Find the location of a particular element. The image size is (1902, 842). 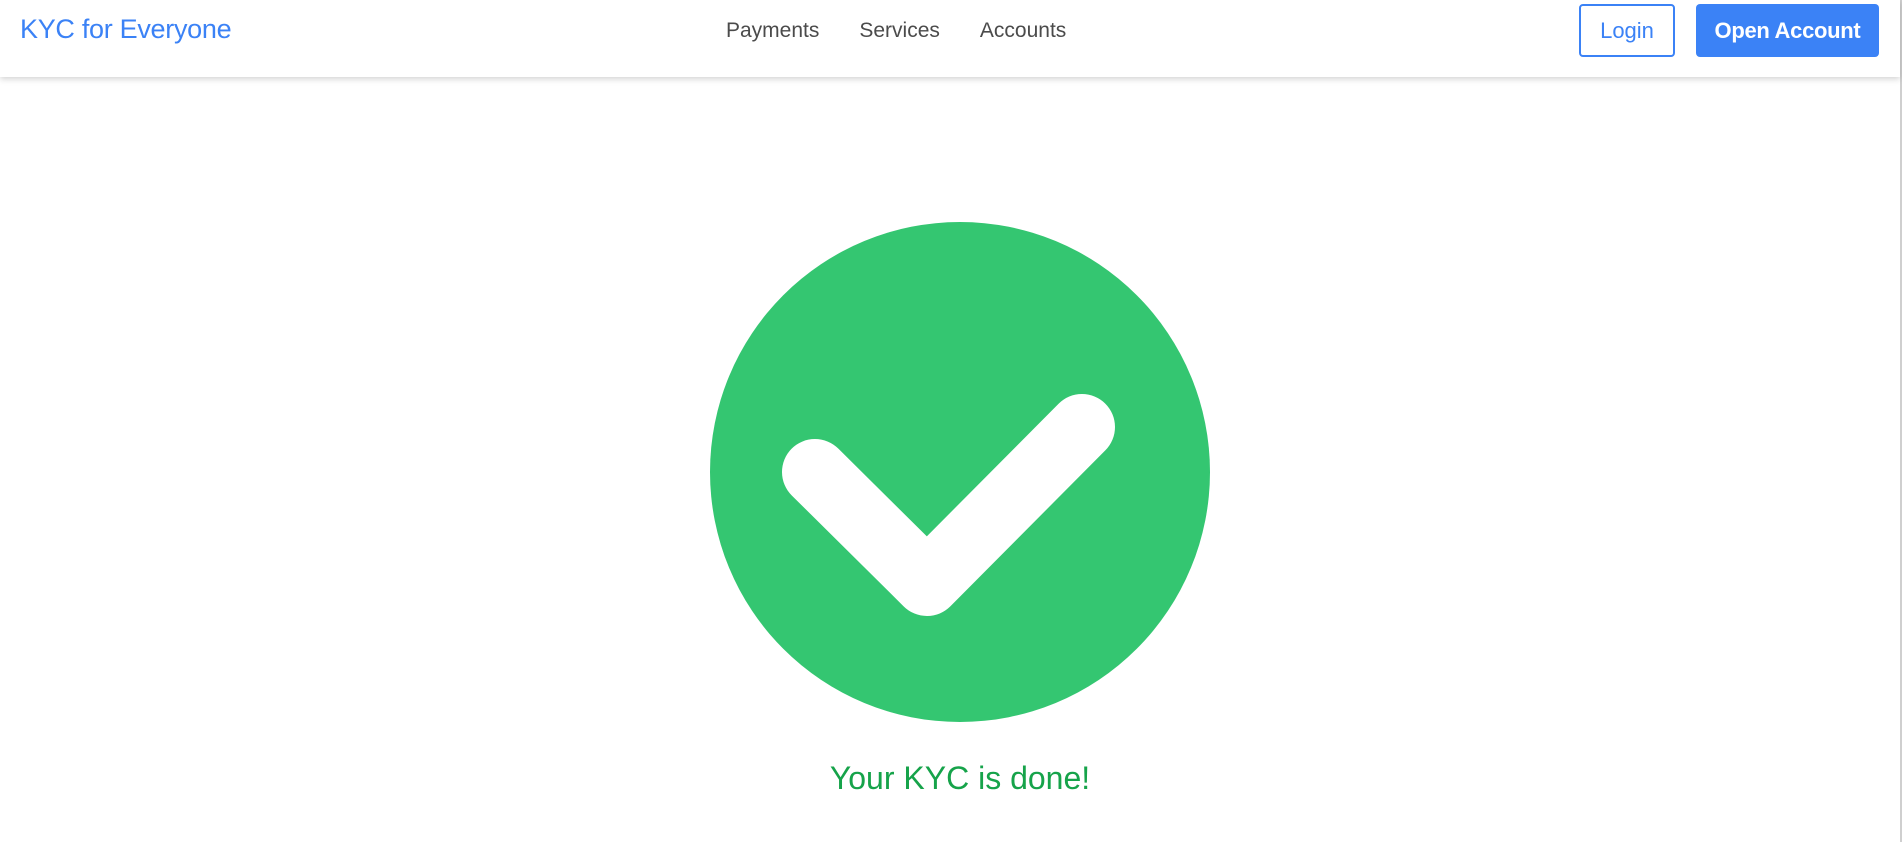

login-button: Login is located at coordinates (1627, 30).